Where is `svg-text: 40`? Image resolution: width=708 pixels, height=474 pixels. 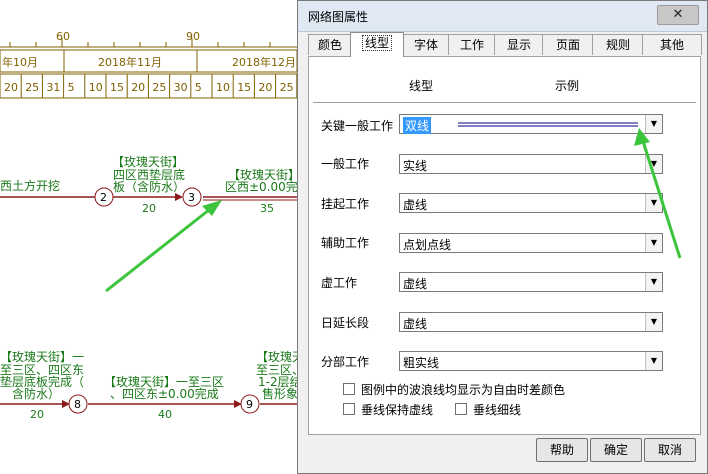 svg-text: 40 is located at coordinates (165, 414).